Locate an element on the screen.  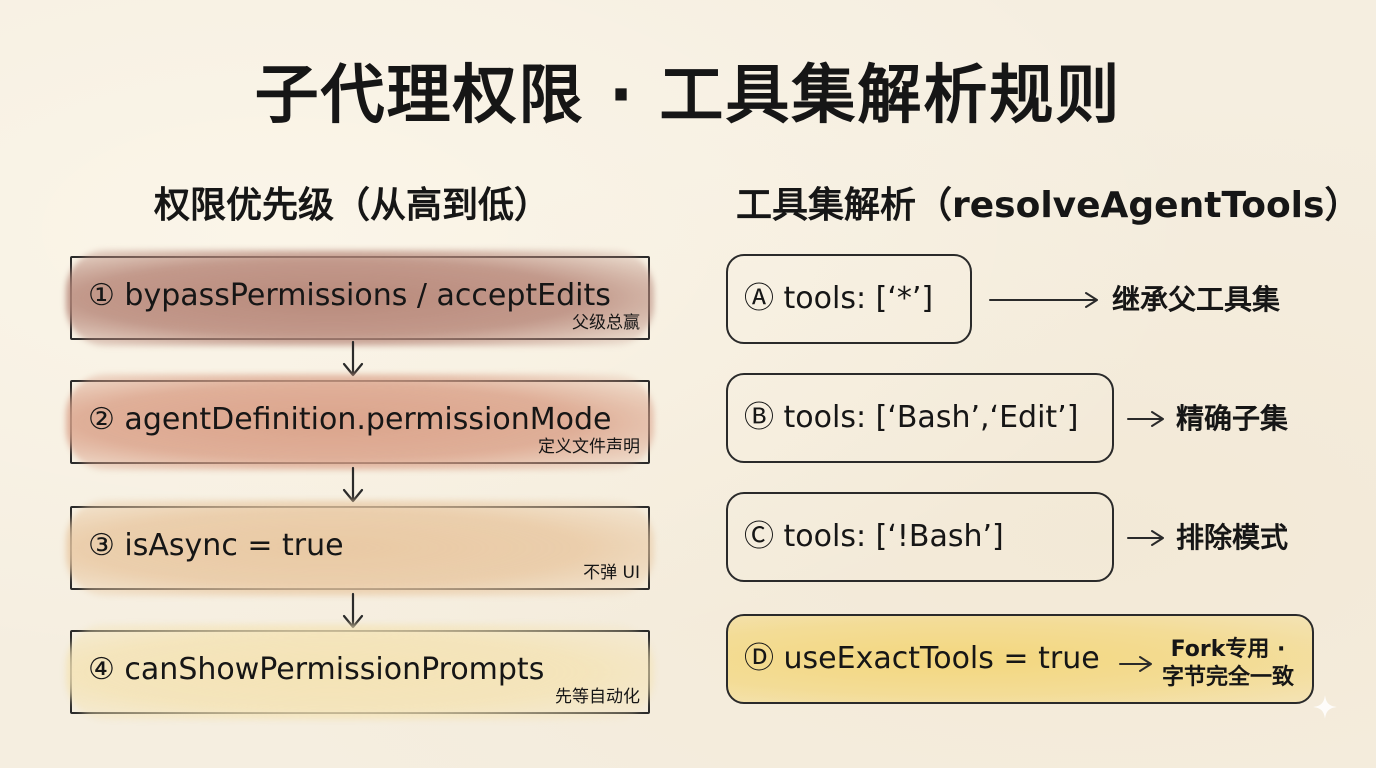
tool-rule-wildcard: Ⓐ tools: [‘*’] is located at coordinates (849, 299).